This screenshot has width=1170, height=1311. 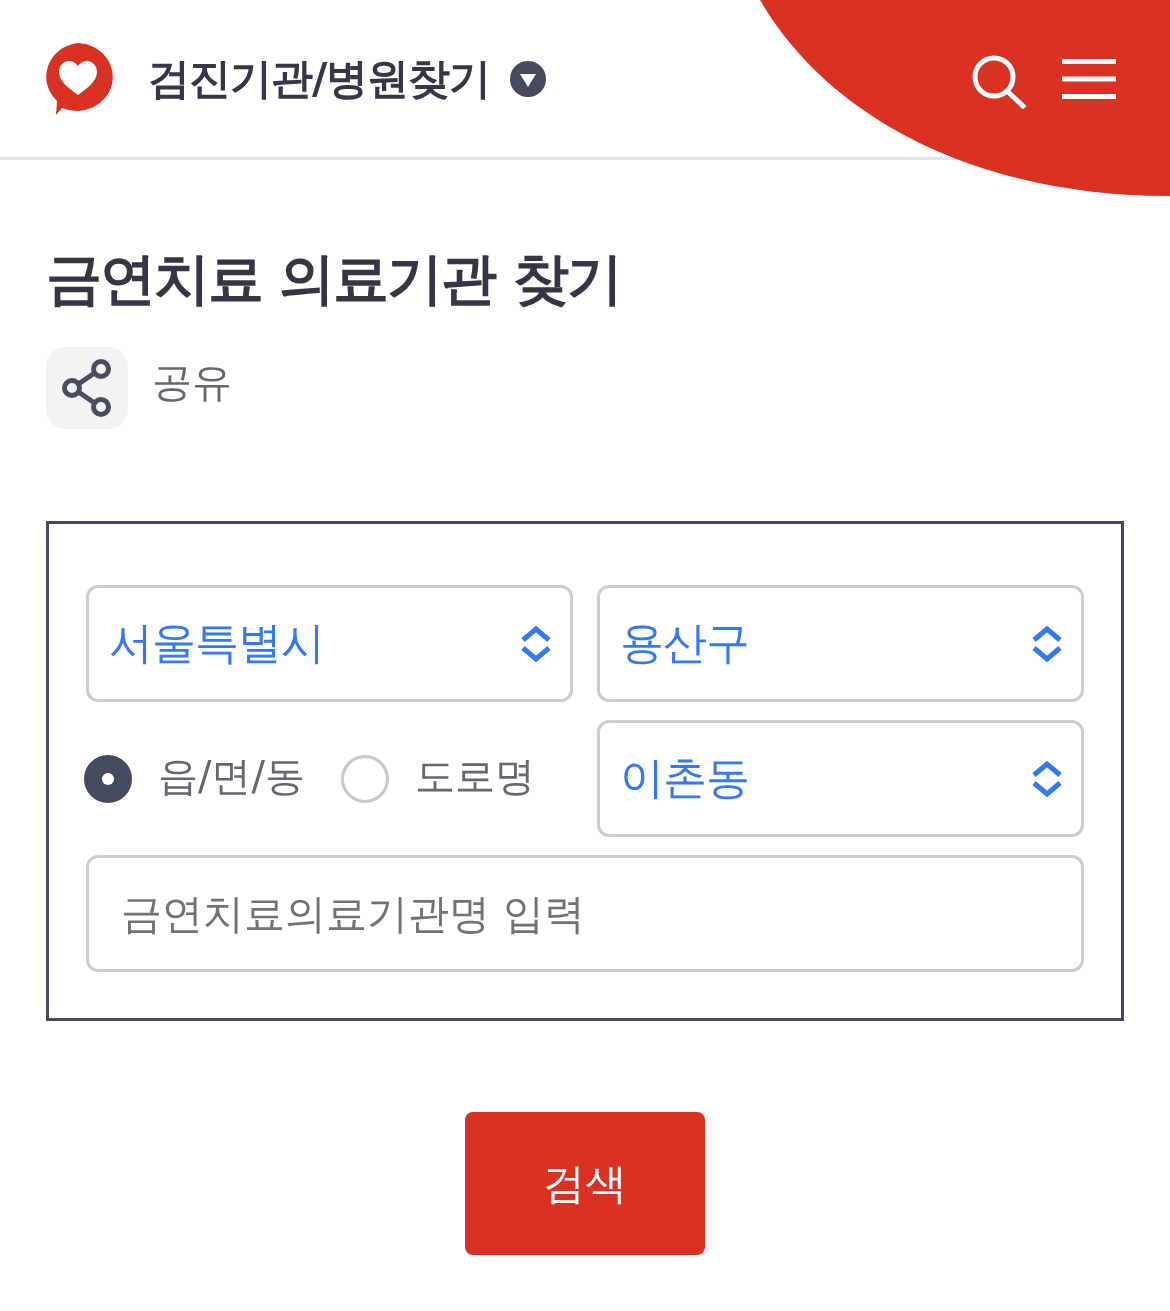 I want to click on caret-down-icon, so click(x=528, y=78).